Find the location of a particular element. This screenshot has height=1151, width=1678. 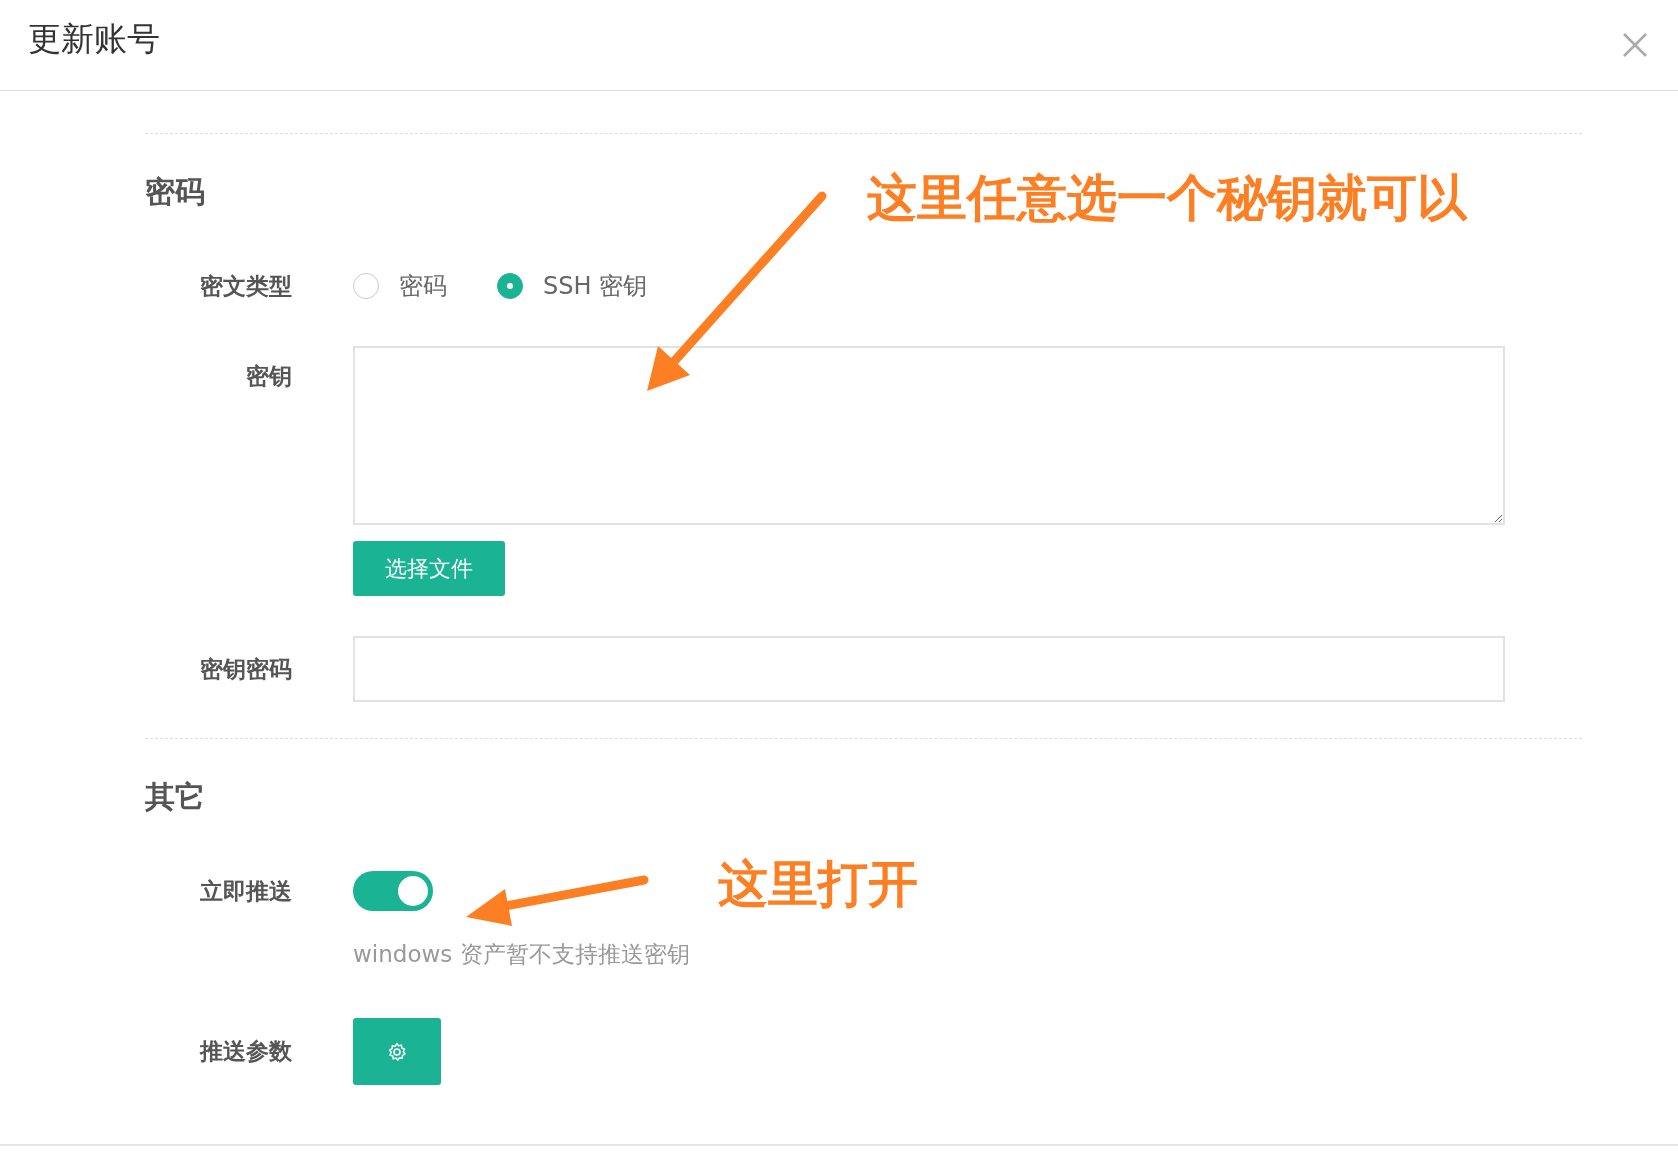

settings-button is located at coordinates (397, 1051).